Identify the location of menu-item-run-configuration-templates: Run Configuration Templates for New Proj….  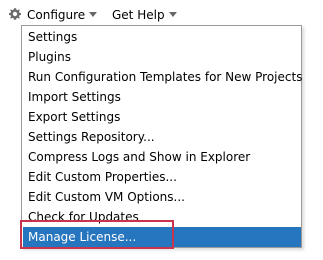
(162, 77).